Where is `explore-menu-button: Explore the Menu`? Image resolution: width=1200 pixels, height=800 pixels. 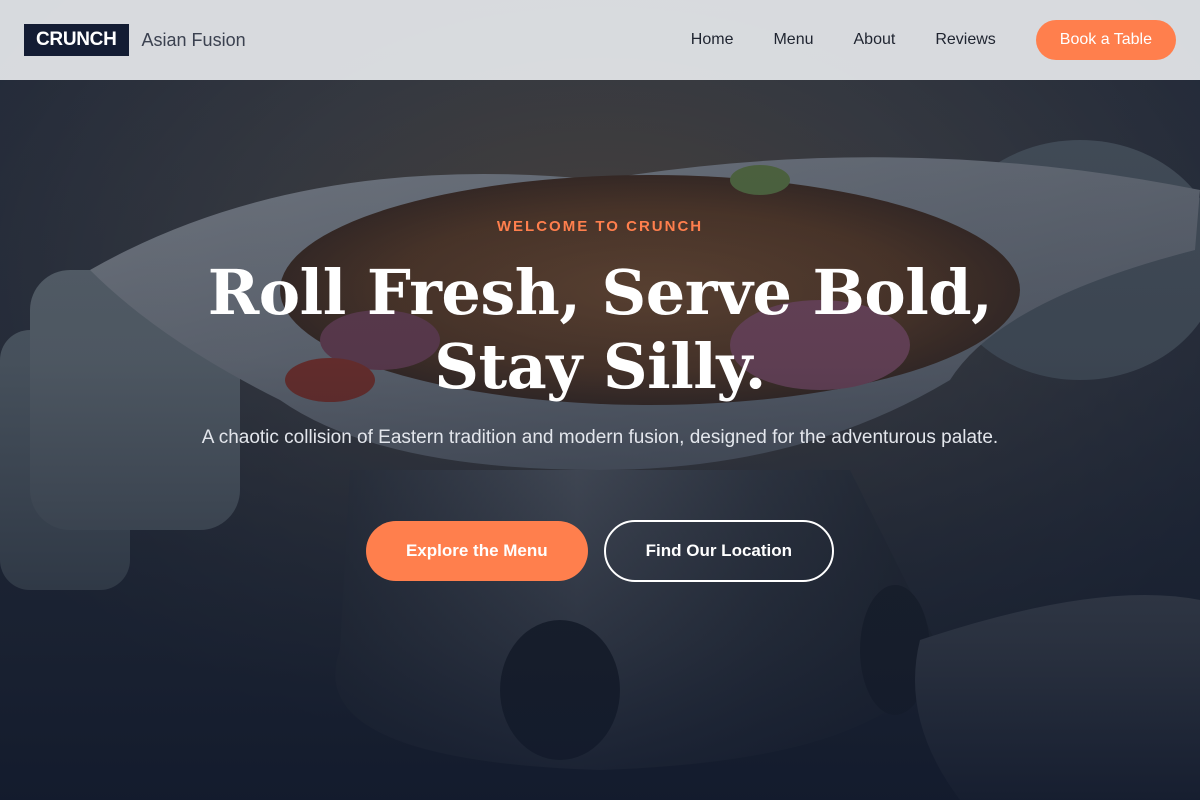
explore-menu-button: Explore the Menu is located at coordinates (476, 551).